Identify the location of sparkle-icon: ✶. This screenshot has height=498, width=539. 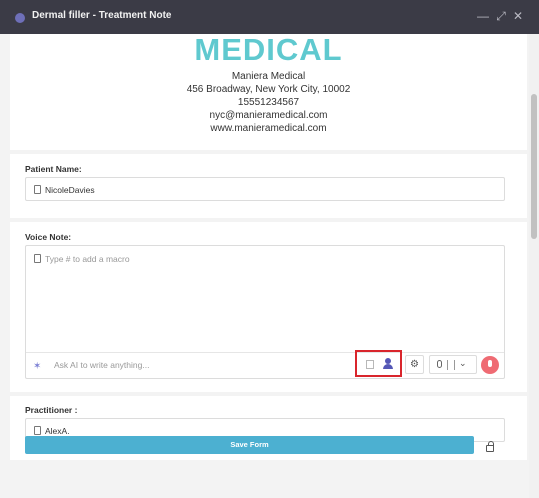
(37, 366).